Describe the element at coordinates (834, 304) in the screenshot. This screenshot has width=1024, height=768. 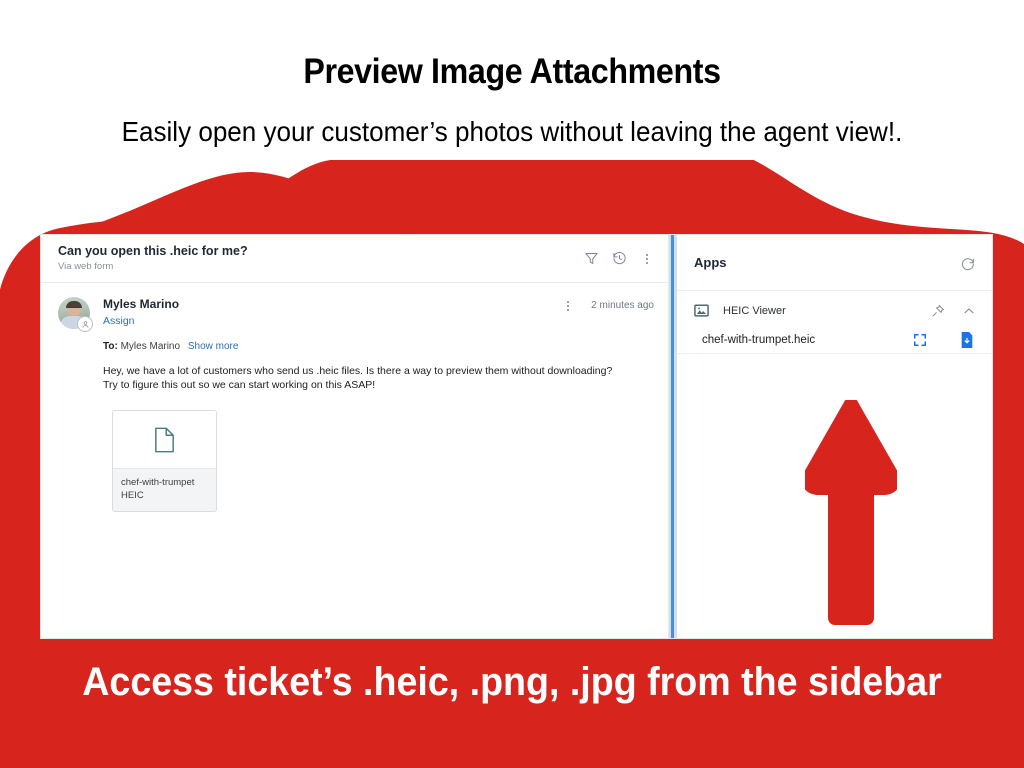
I see `app-entry-heic-viewer: HEIC Viewer` at that location.